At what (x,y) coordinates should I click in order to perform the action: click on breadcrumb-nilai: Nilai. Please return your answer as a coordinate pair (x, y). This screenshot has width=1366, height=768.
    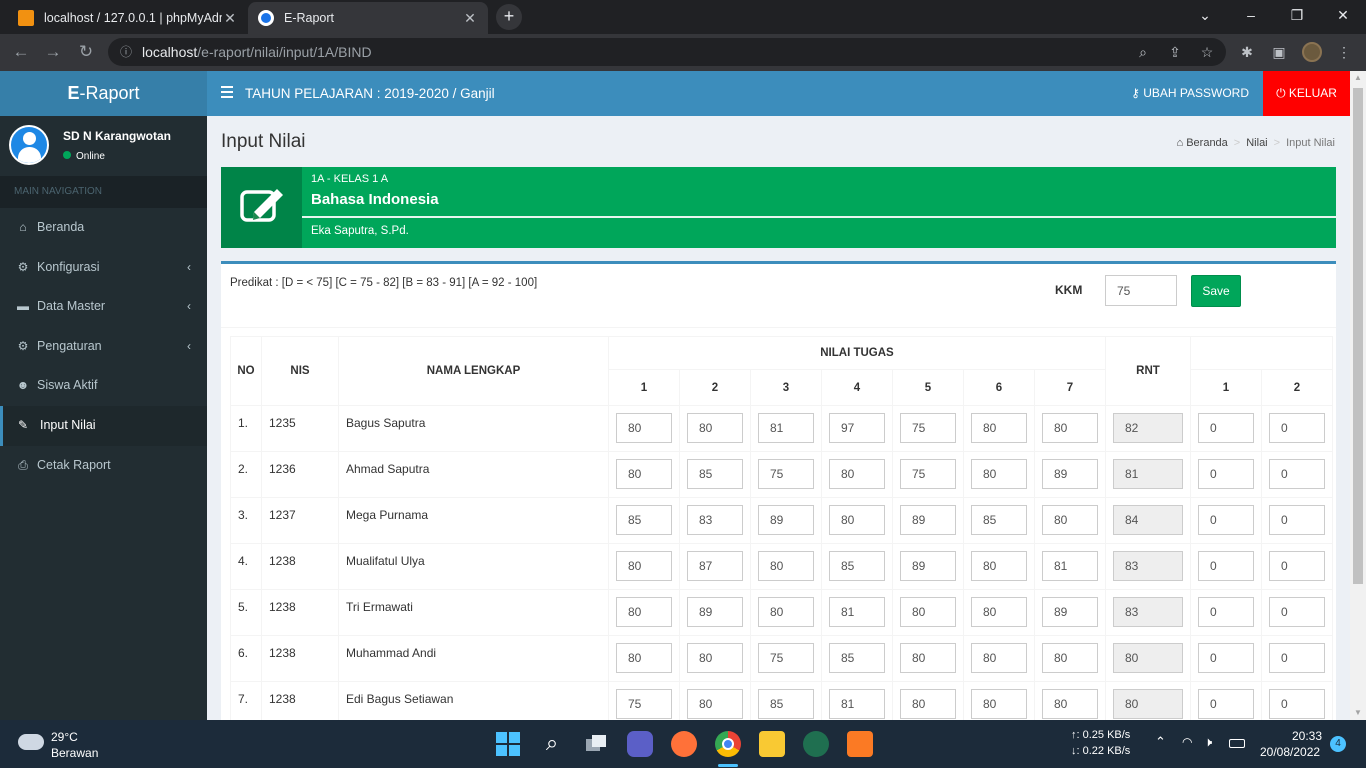
    Looking at the image, I should click on (1256, 143).